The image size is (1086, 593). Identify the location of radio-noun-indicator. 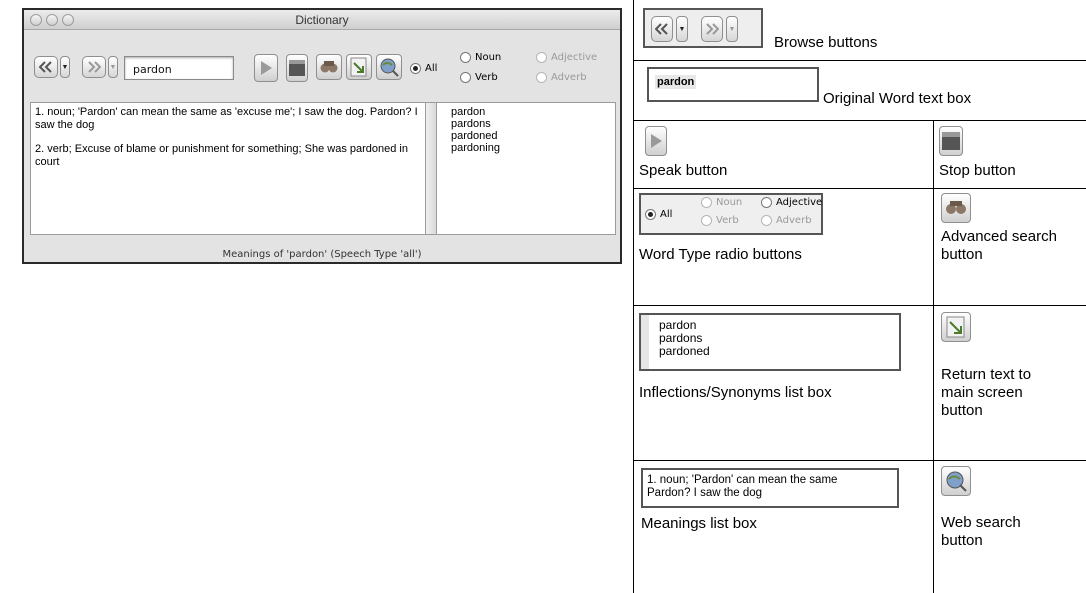
(465, 57).